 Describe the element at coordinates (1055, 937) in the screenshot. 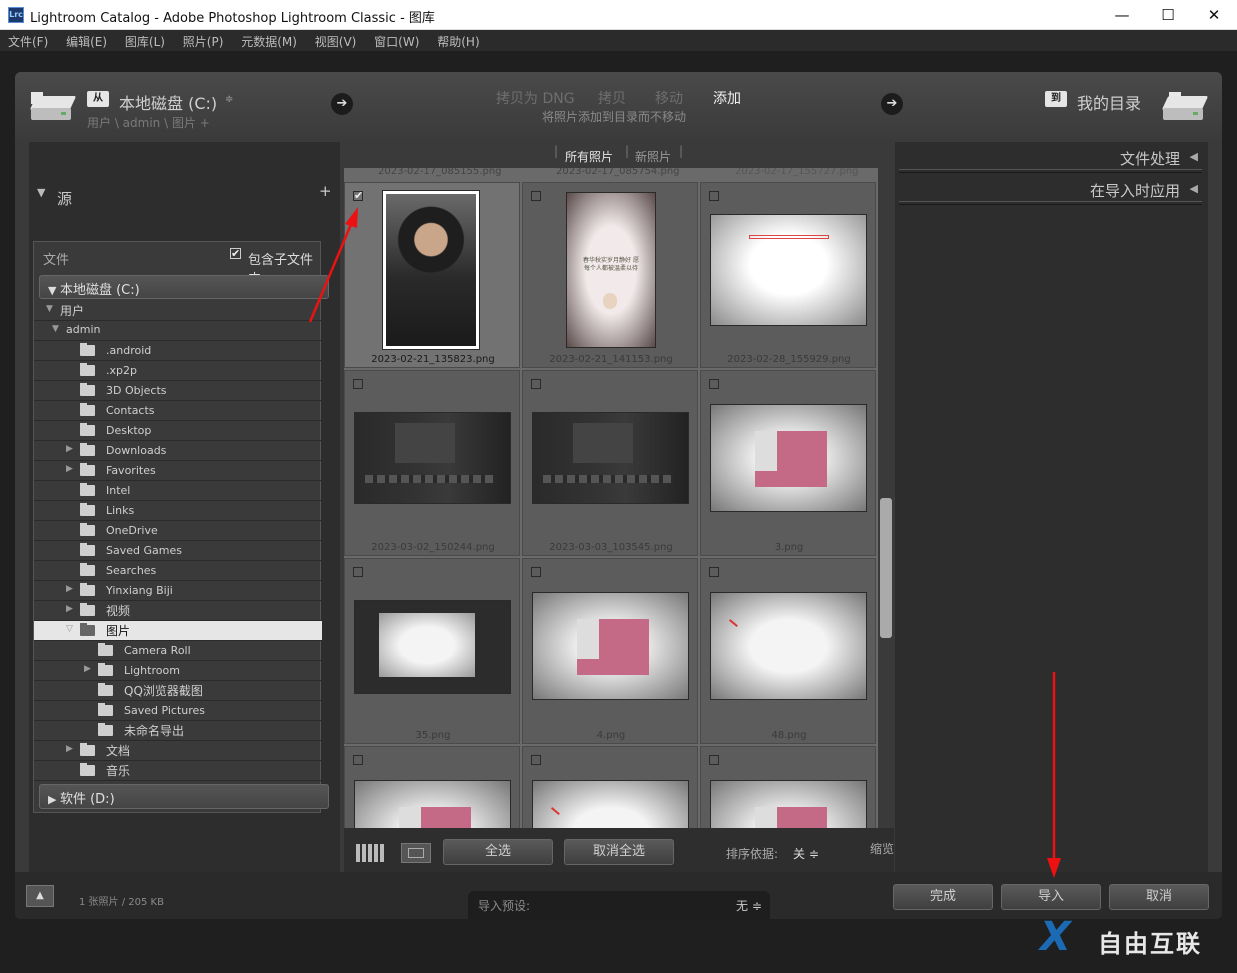

I see `watermark-x: X` at that location.